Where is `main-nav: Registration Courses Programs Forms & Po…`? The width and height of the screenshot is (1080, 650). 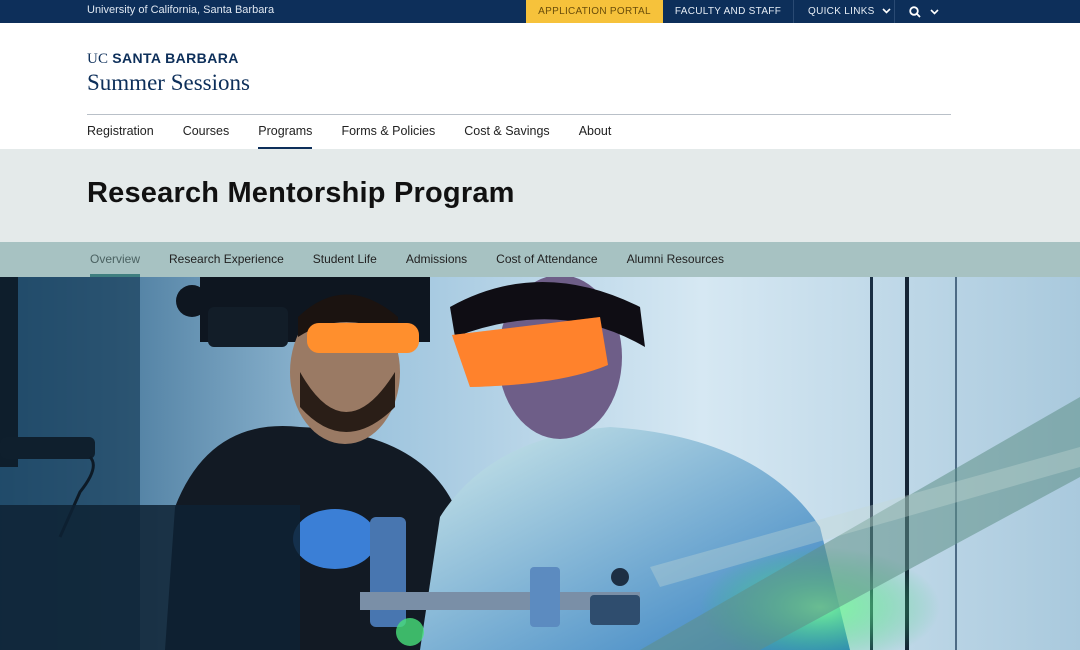 main-nav: Registration Courses Programs Forms & Po… is located at coordinates (363, 132).